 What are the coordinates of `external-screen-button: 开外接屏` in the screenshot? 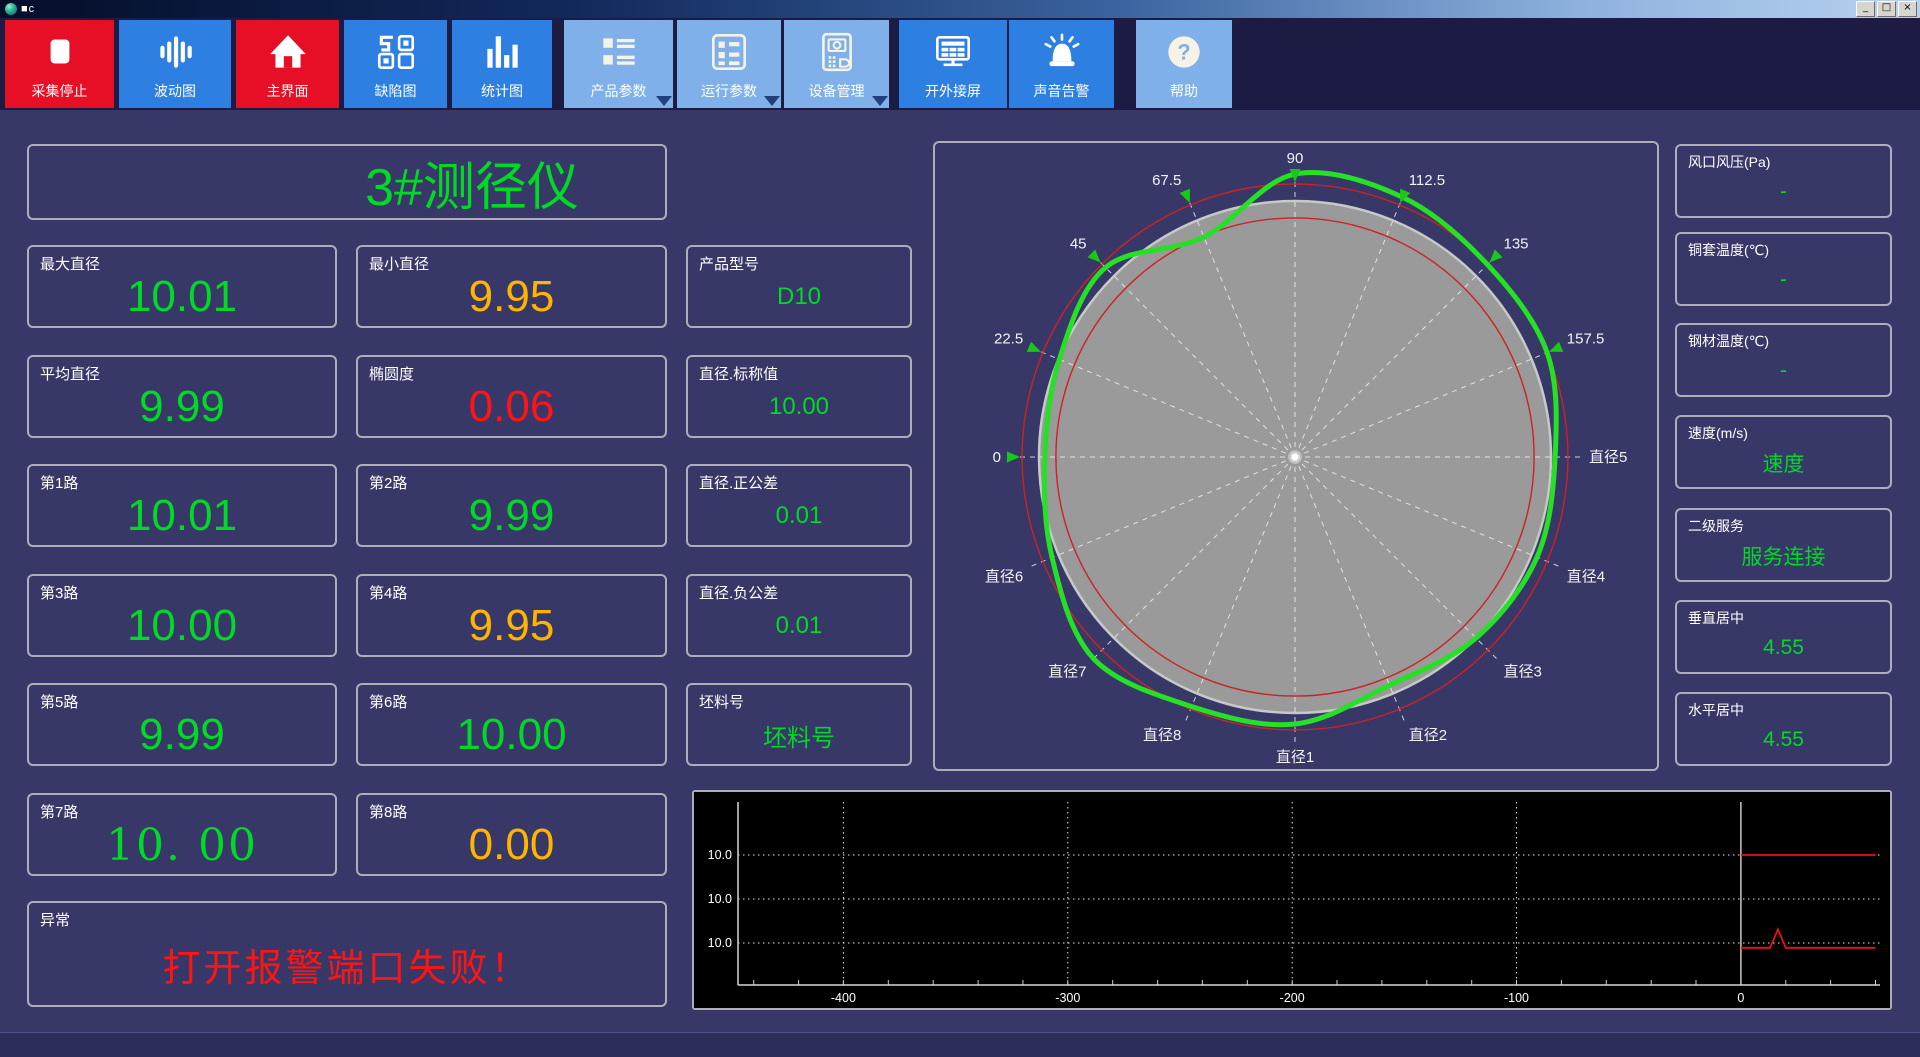 It's located at (953, 64).